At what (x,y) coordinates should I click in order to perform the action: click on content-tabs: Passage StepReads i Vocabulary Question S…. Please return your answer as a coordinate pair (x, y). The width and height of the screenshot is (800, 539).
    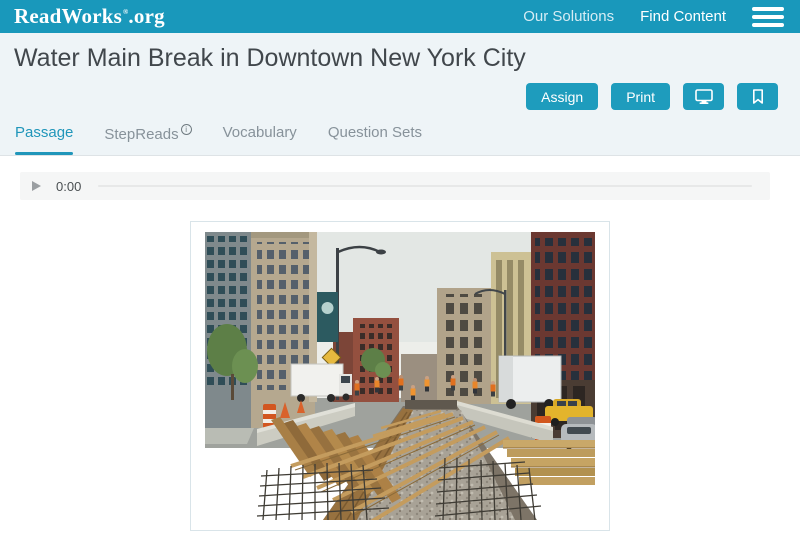
    Looking at the image, I should click on (400, 135).